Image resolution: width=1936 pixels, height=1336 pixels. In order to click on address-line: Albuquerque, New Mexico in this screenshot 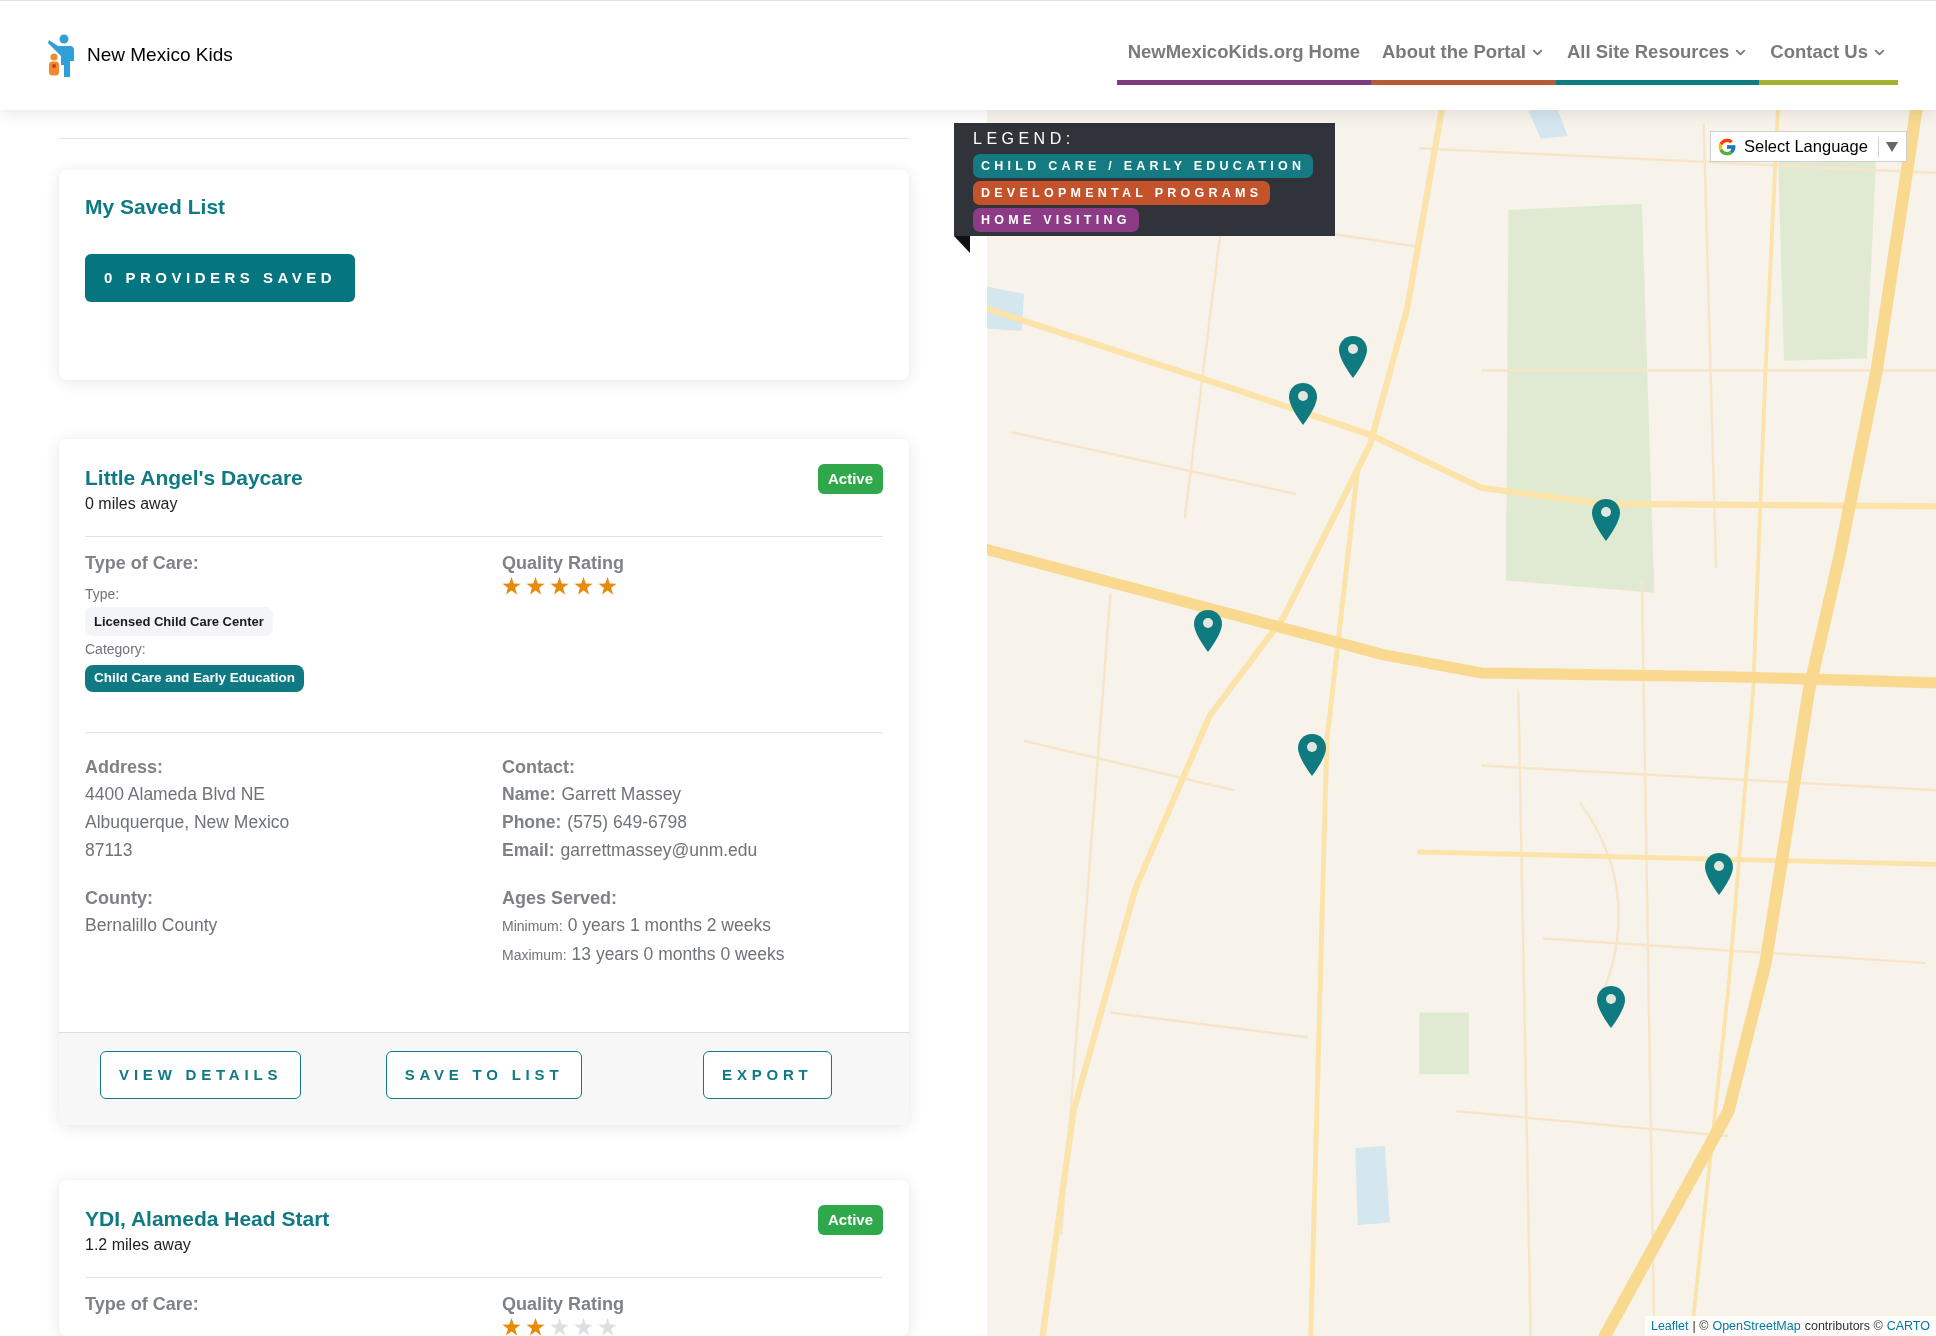, I will do `click(187, 822)`.